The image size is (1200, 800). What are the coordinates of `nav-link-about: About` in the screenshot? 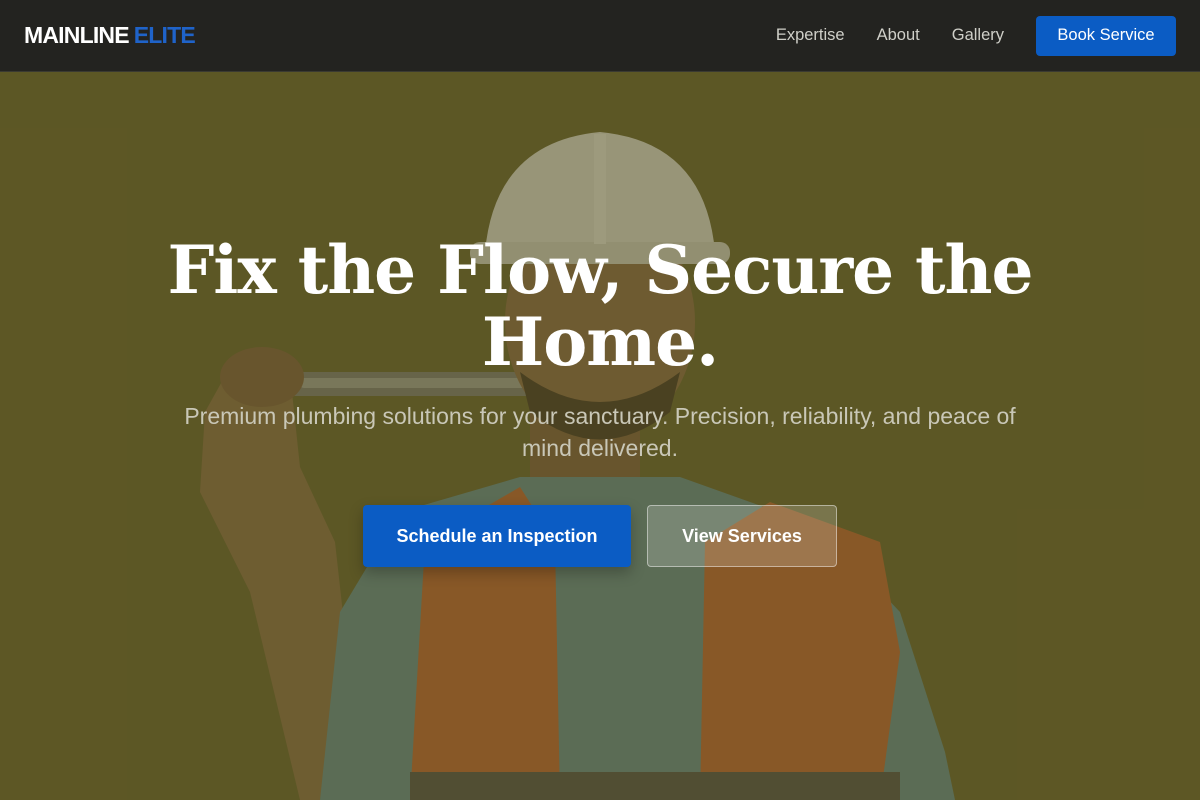 It's located at (898, 35).